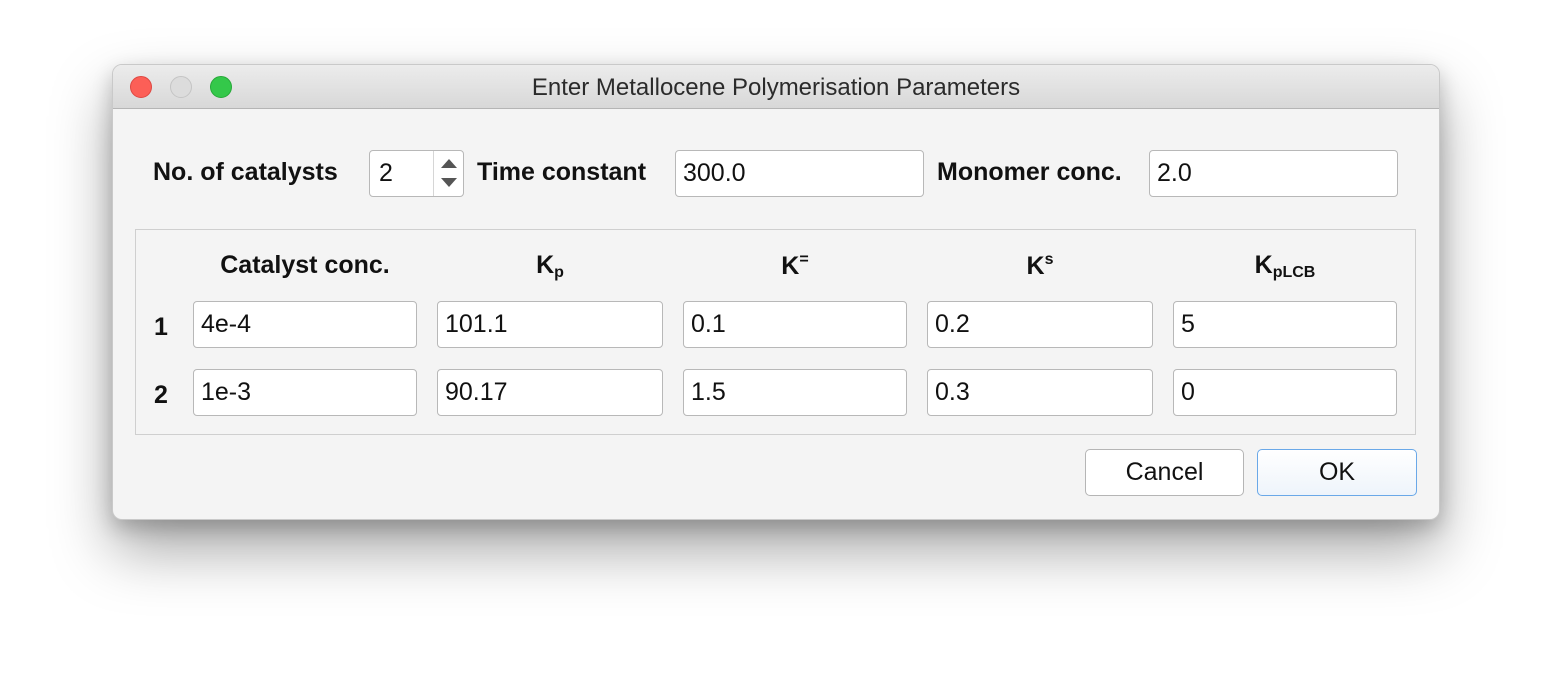 This screenshot has width=1550, height=678. Describe the element at coordinates (305, 324) in the screenshot. I see `row1-catalyst-conc-input: 4e-4` at that location.